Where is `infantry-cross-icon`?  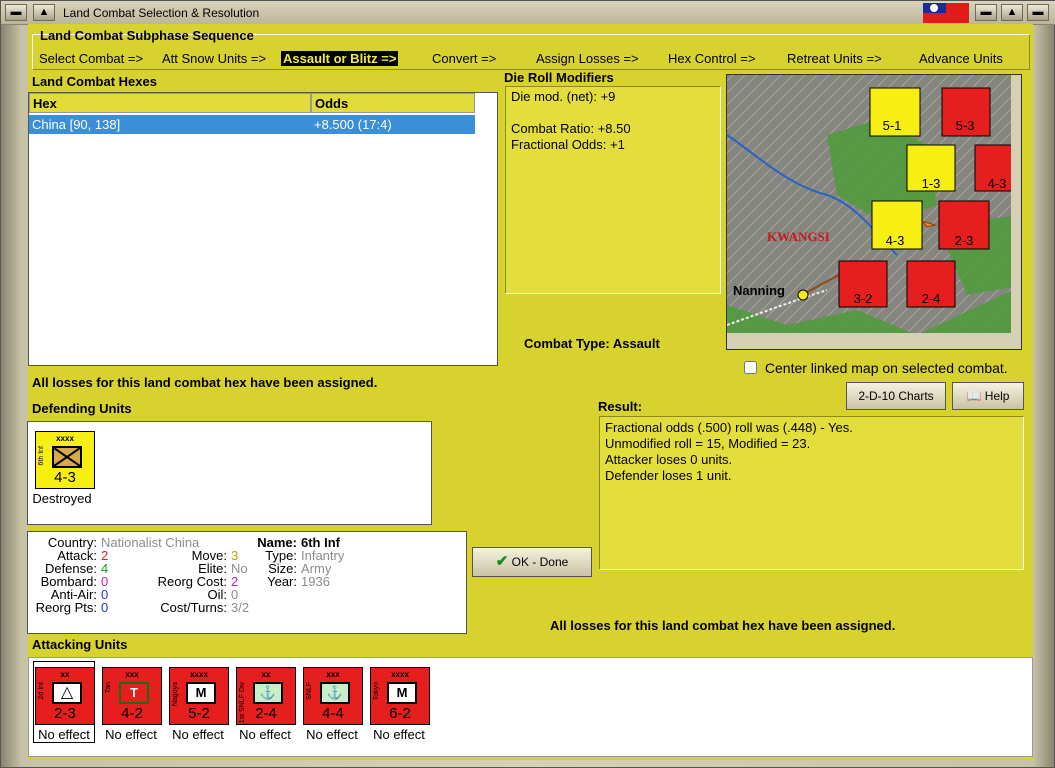
infantry-cross-icon is located at coordinates (67, 457).